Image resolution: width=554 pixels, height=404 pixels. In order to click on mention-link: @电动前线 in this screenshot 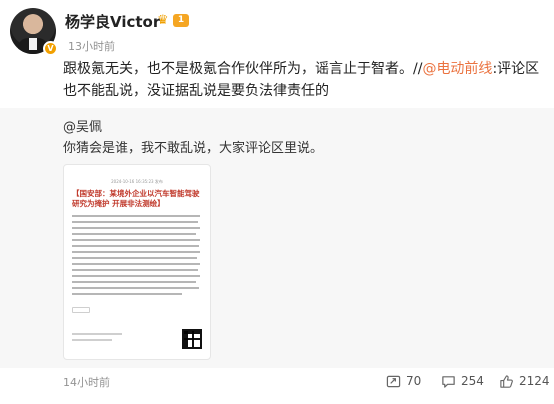, I will do `click(457, 69)`.